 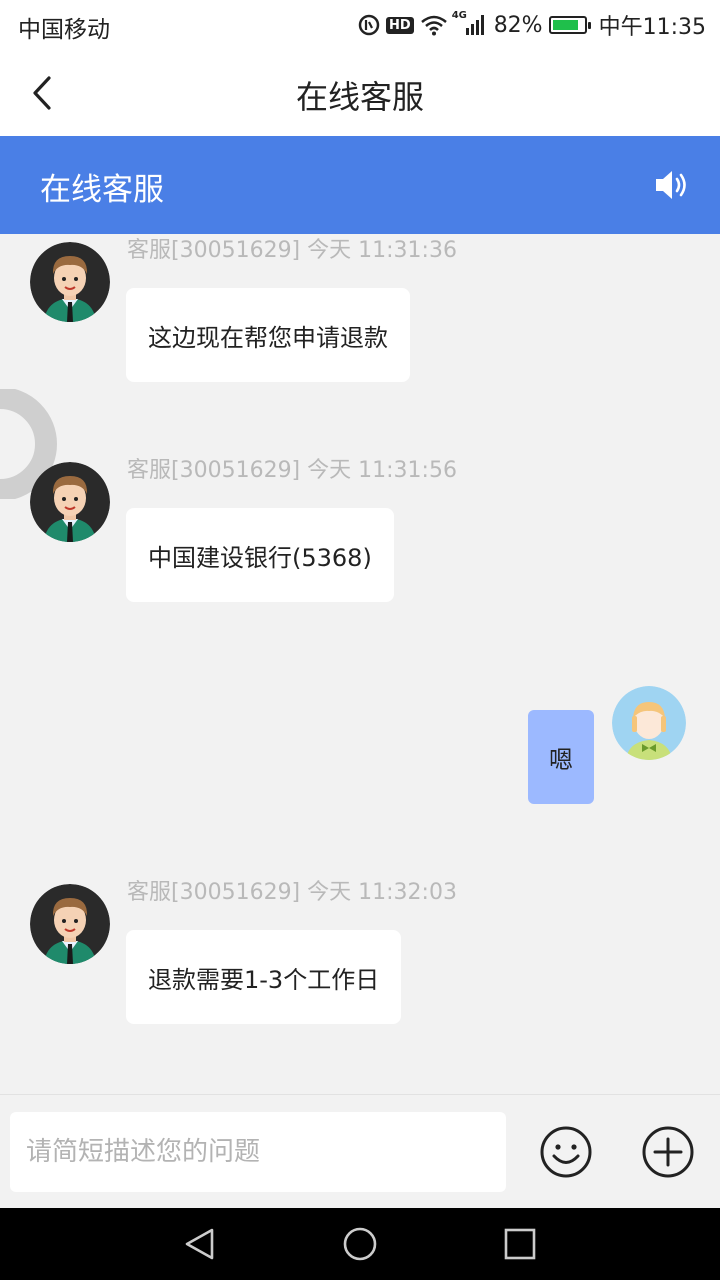 I want to click on speaker-icon, so click(x=671, y=185).